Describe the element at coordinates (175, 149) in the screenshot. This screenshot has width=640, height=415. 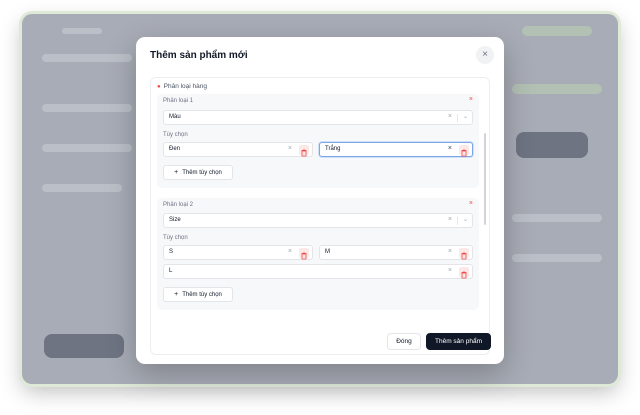
I see `option-value: Đen` at that location.